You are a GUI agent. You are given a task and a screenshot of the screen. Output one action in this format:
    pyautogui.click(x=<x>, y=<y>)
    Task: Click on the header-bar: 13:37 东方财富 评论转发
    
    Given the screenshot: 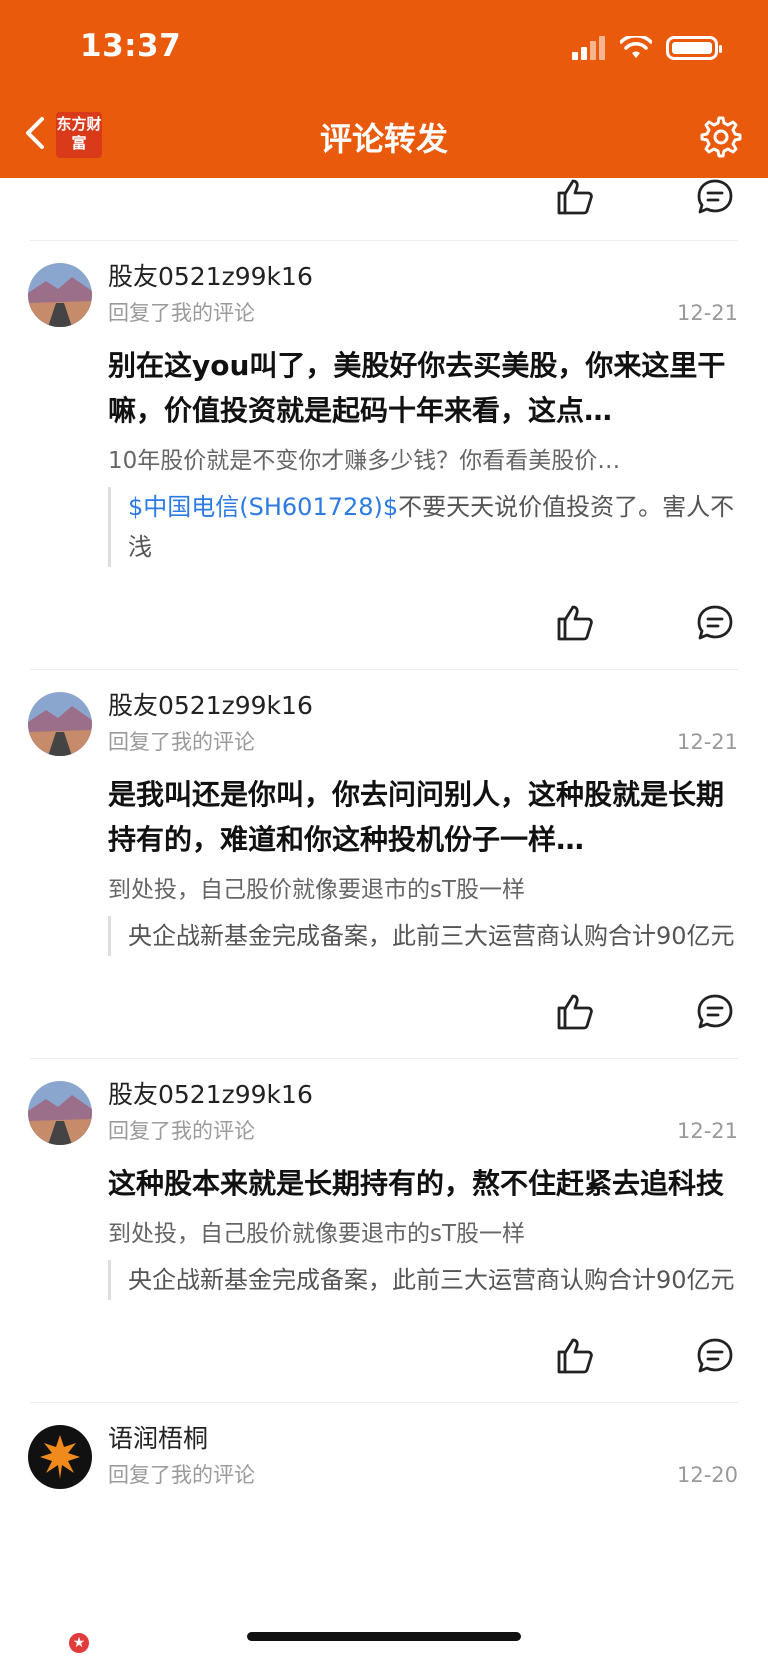 What is the action you would take?
    pyautogui.click(x=384, y=89)
    